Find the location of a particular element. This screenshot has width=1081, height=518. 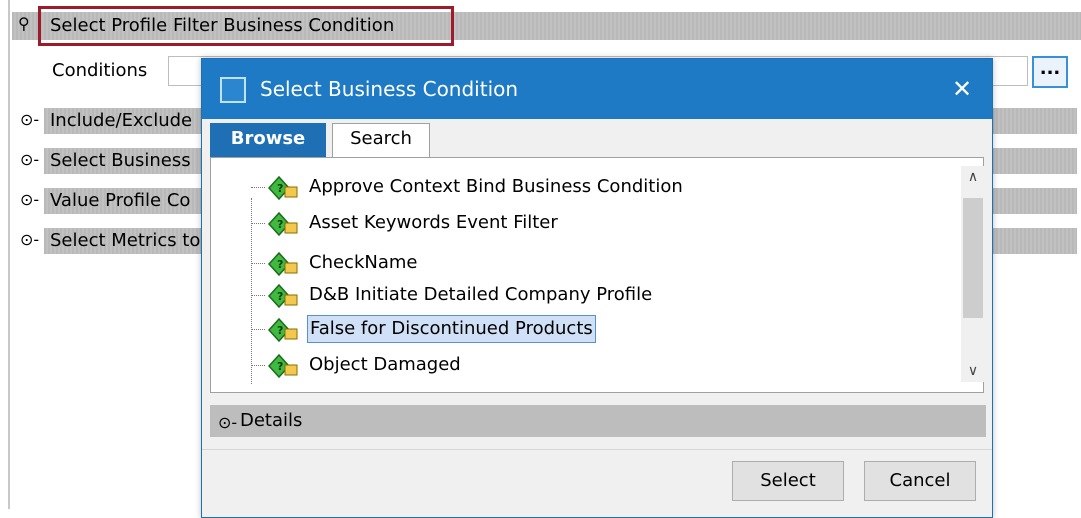

tree-scrollbar: ∧ ∨ is located at coordinates (973, 274).